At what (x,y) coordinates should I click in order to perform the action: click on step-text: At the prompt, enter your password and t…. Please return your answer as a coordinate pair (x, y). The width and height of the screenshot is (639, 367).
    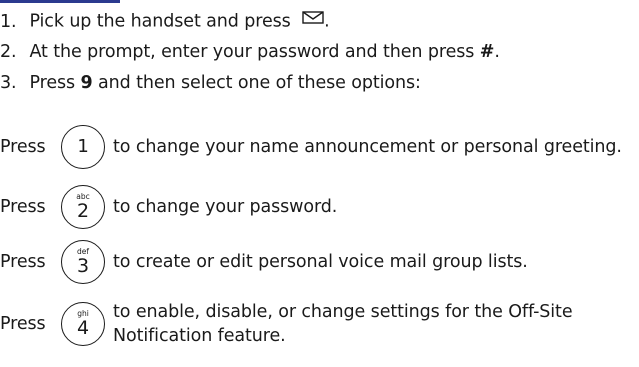
    Looking at the image, I should click on (252, 52).